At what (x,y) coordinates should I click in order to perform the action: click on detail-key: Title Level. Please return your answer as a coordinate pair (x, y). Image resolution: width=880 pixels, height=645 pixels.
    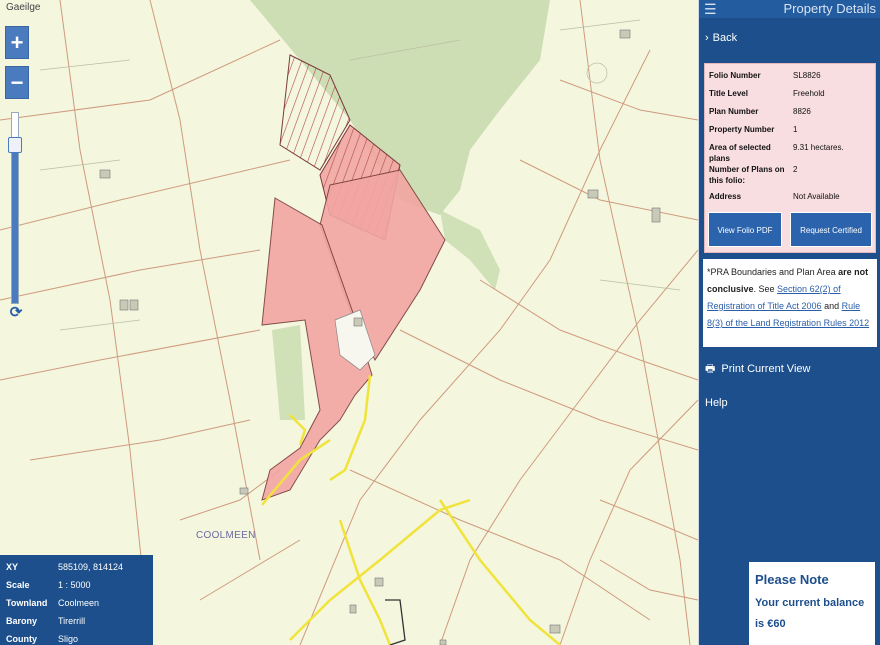
    Looking at the image, I should click on (728, 93).